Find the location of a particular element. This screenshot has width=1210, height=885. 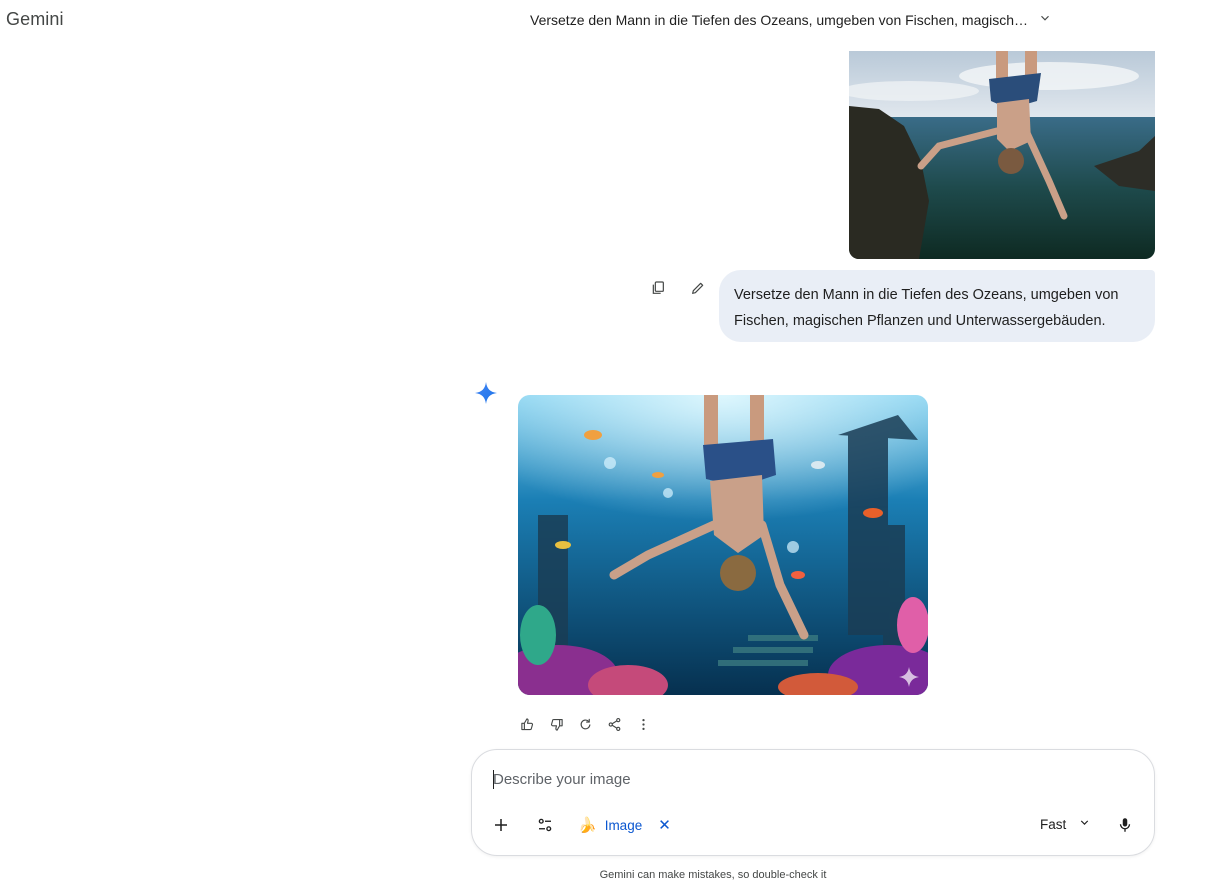

text-caret is located at coordinates (493, 779).